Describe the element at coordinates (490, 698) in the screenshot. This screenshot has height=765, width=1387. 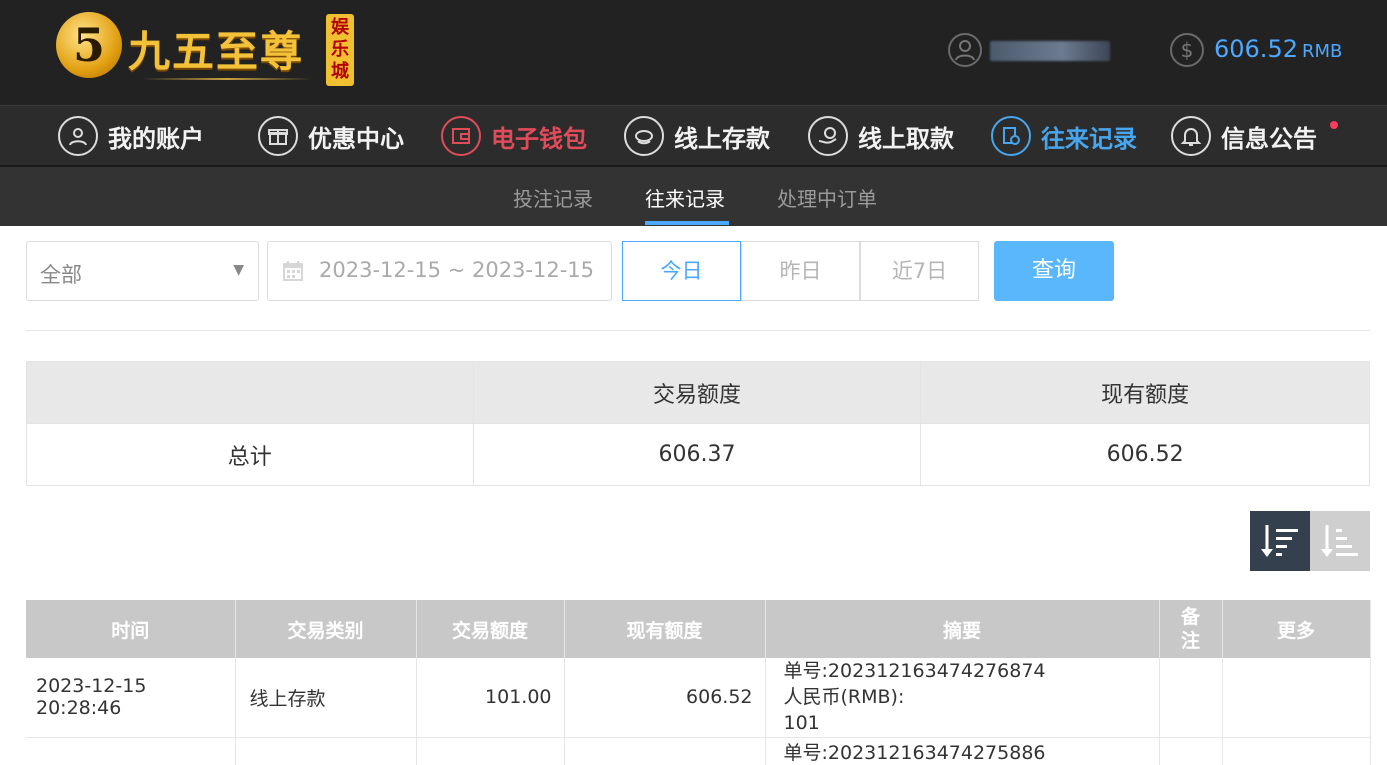
I see `record-amount: 101.00` at that location.